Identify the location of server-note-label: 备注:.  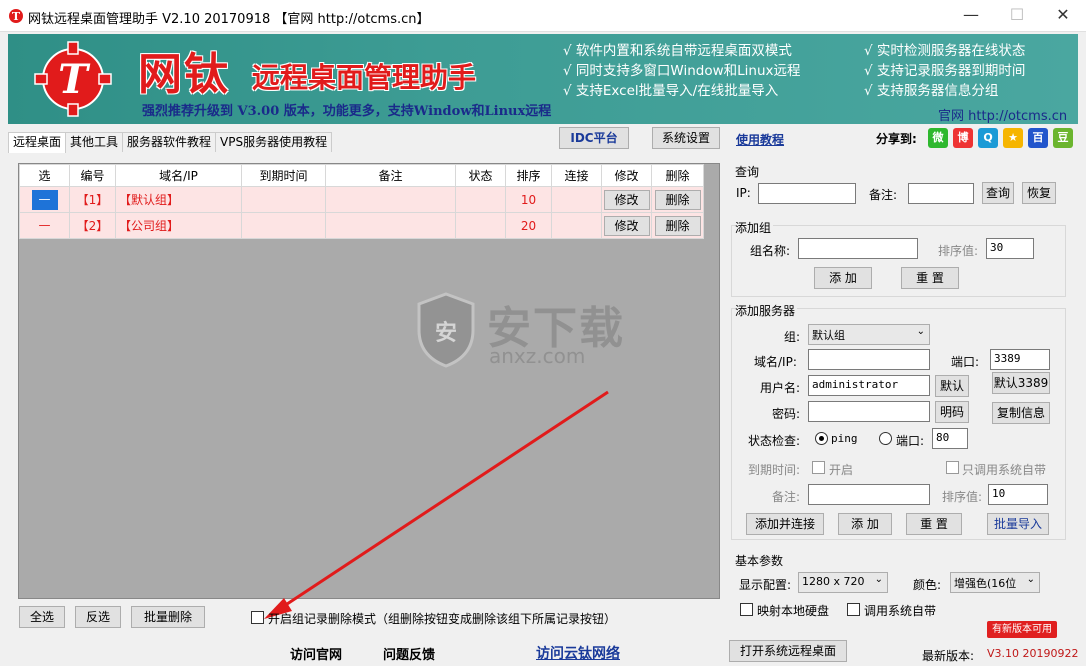
(786, 497).